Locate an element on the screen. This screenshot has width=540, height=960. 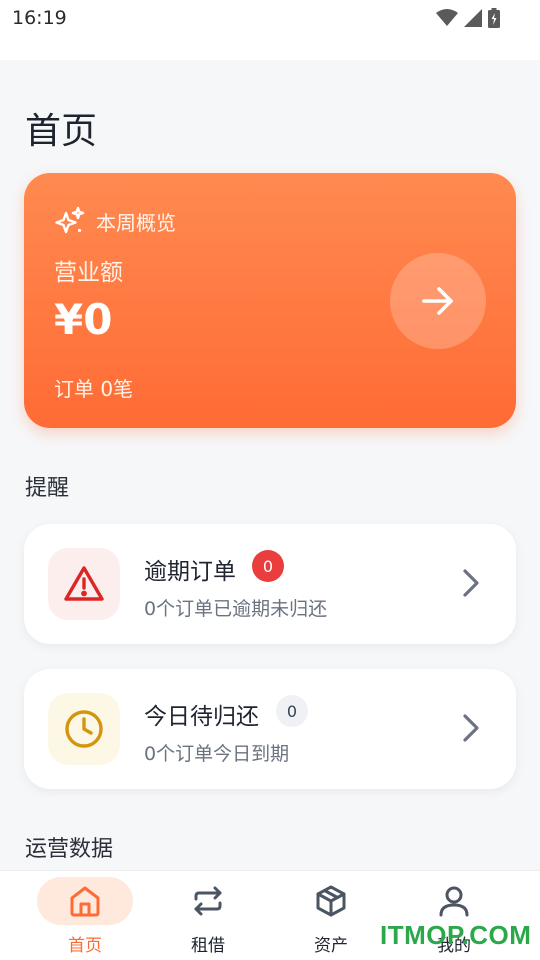
due-today-title: 今日待归还 is located at coordinates (201, 717).